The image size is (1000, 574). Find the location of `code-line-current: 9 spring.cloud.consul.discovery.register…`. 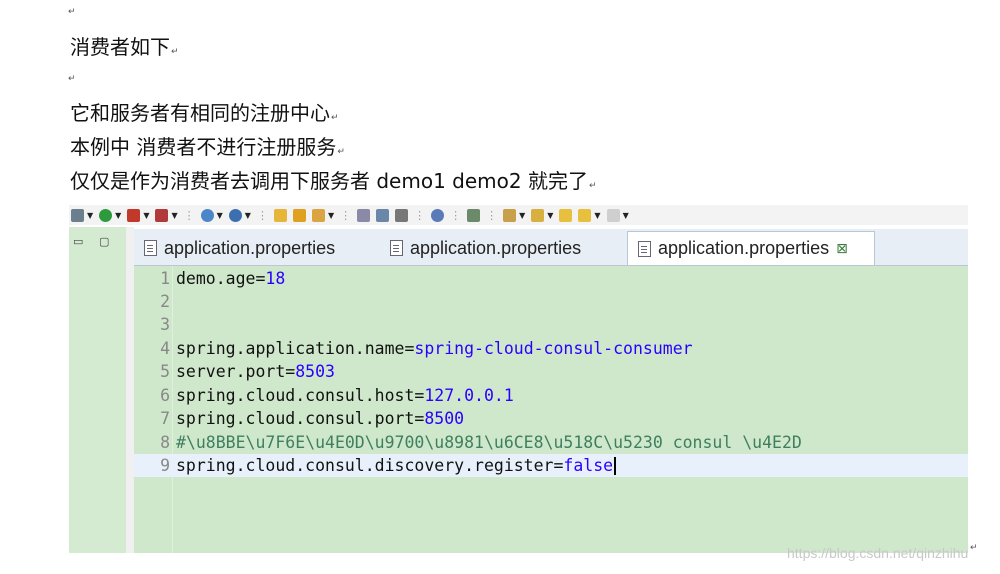

code-line-current: 9 spring.cloud.consul.discovery.register… is located at coordinates (551, 465).